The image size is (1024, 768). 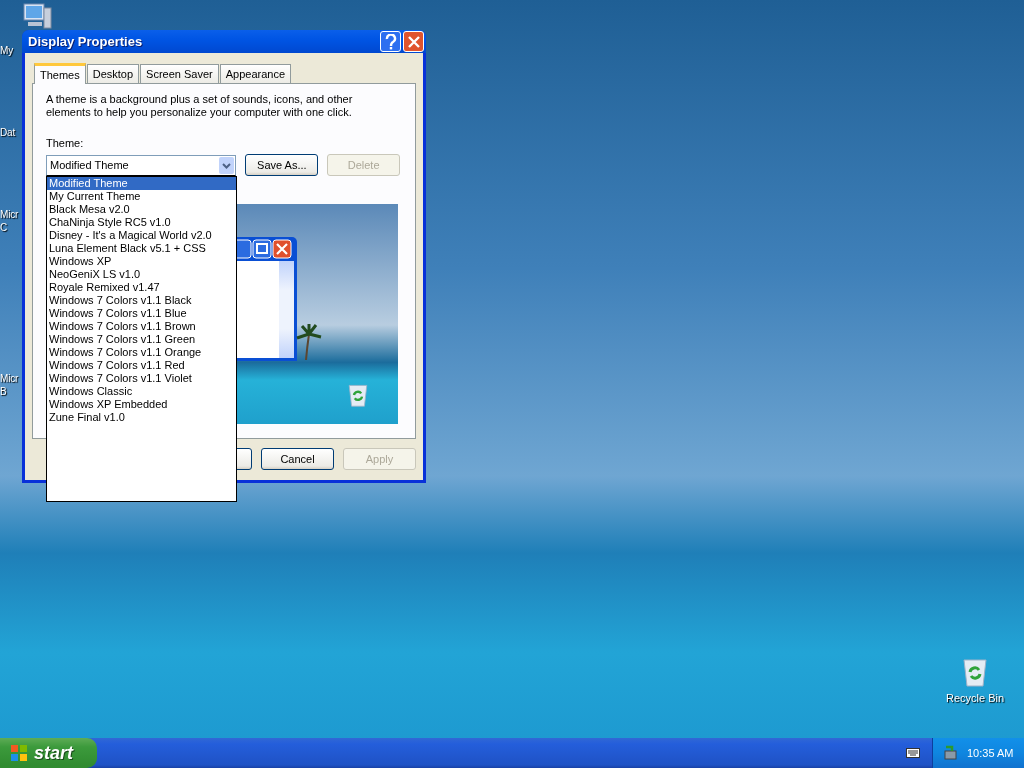 I want to click on windows-flag-icon, so click(x=19, y=753).